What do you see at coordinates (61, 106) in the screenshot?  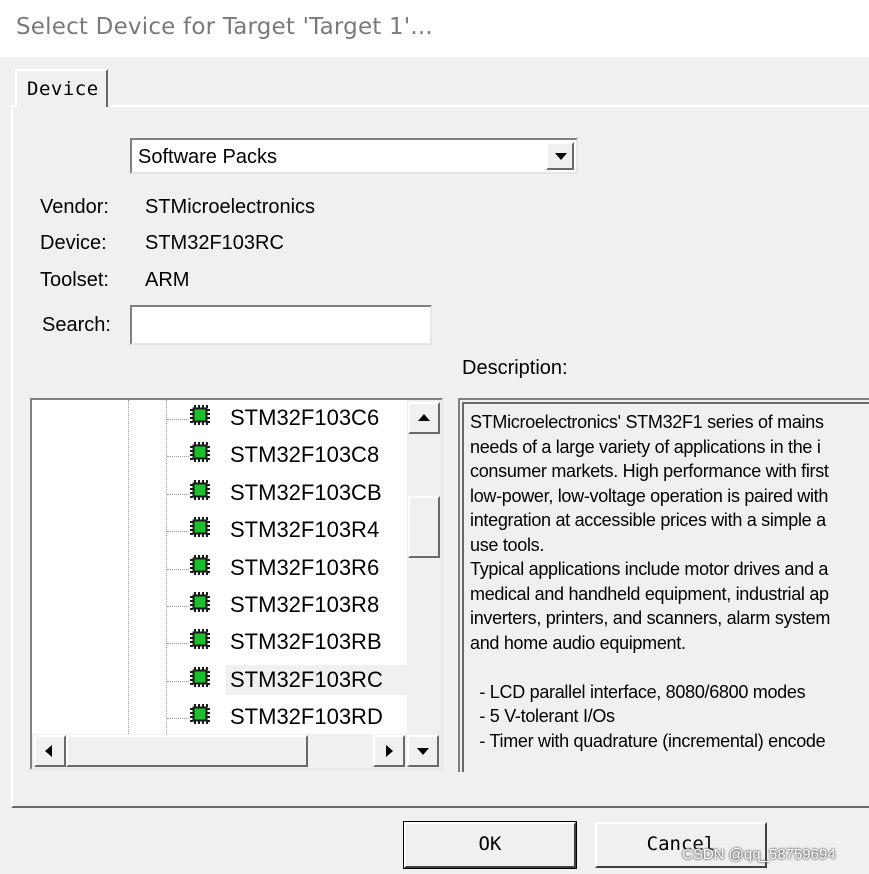 I see `tab-join` at bounding box center [61, 106].